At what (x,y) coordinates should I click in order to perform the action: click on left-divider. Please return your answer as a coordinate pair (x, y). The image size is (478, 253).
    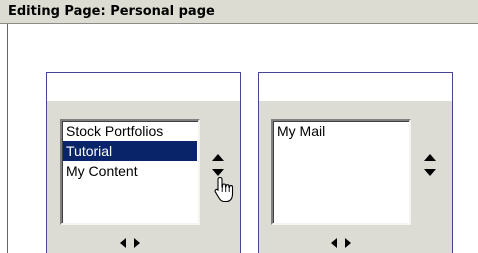
    Looking at the image, I should click on (7, 138).